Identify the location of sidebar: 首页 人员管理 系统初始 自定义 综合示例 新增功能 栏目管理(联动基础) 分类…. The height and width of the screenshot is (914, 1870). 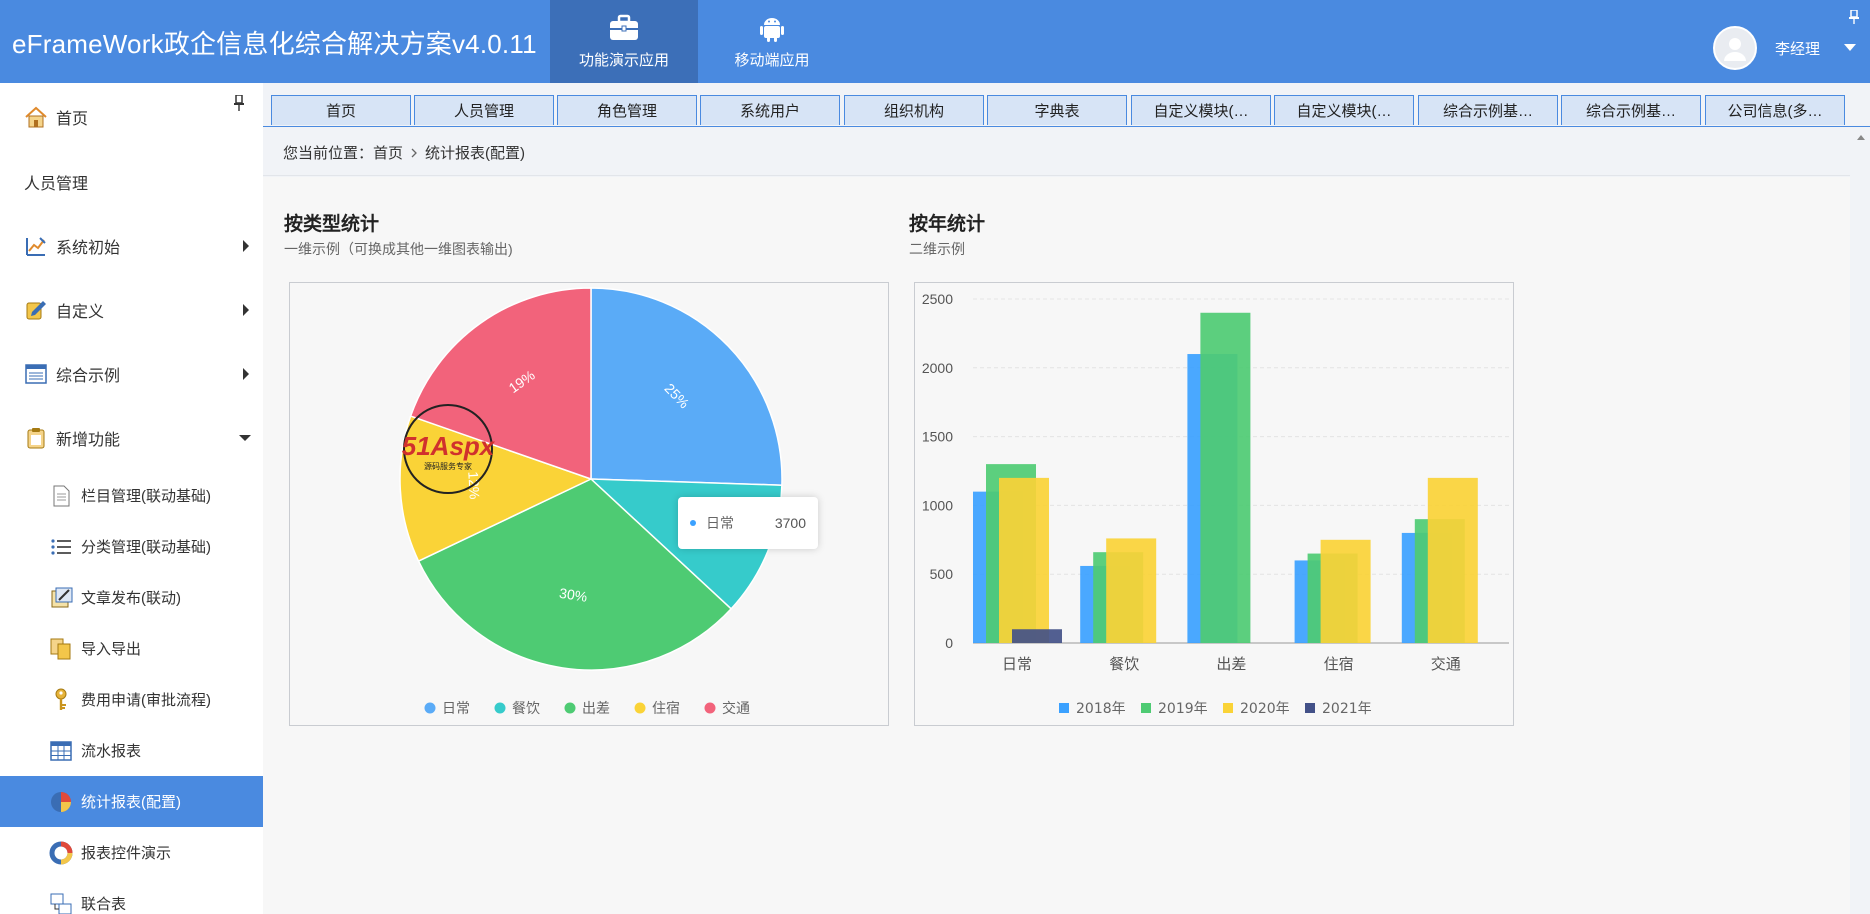
(131, 498).